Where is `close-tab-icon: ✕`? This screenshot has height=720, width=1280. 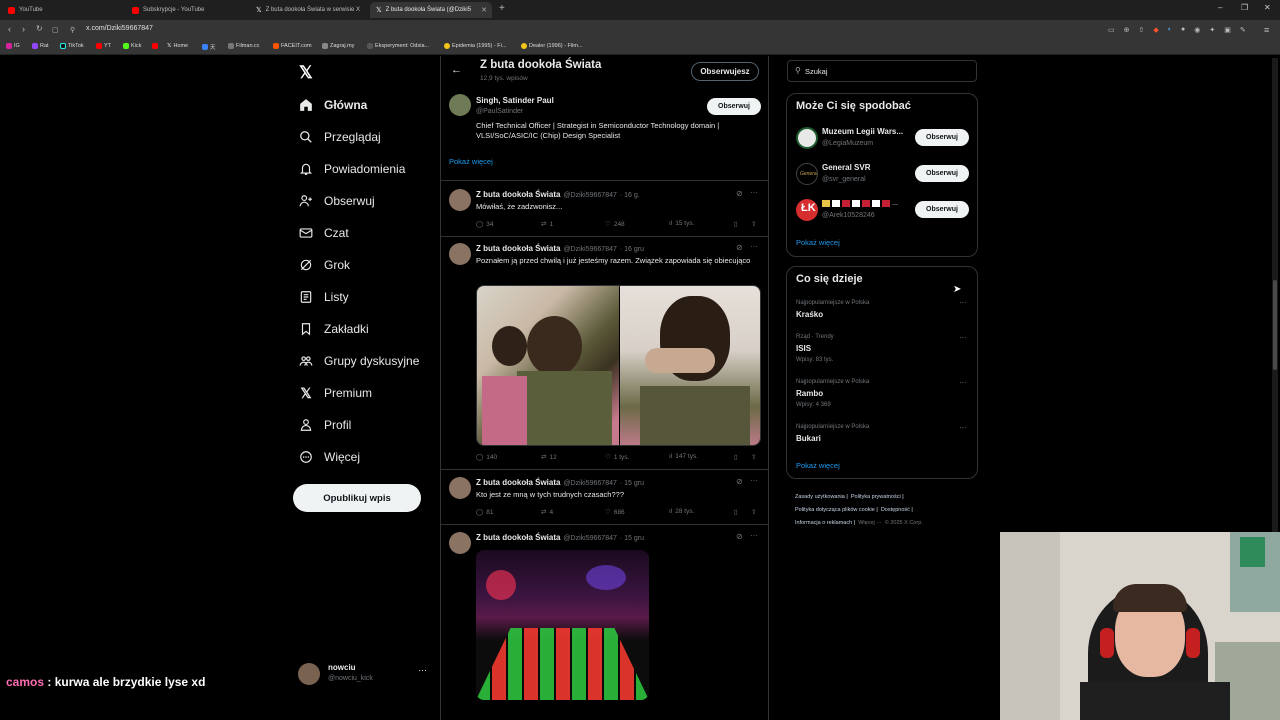
close-tab-icon: ✕ is located at coordinates (484, 10).